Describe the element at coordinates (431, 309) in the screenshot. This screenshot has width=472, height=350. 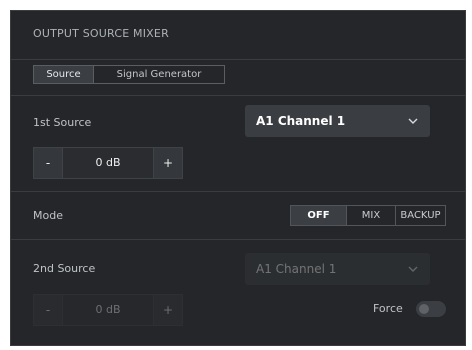
I see `force-toggle` at that location.